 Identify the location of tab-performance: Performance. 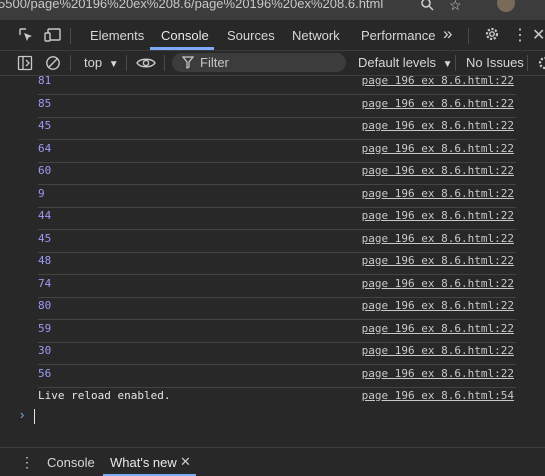
(398, 35).